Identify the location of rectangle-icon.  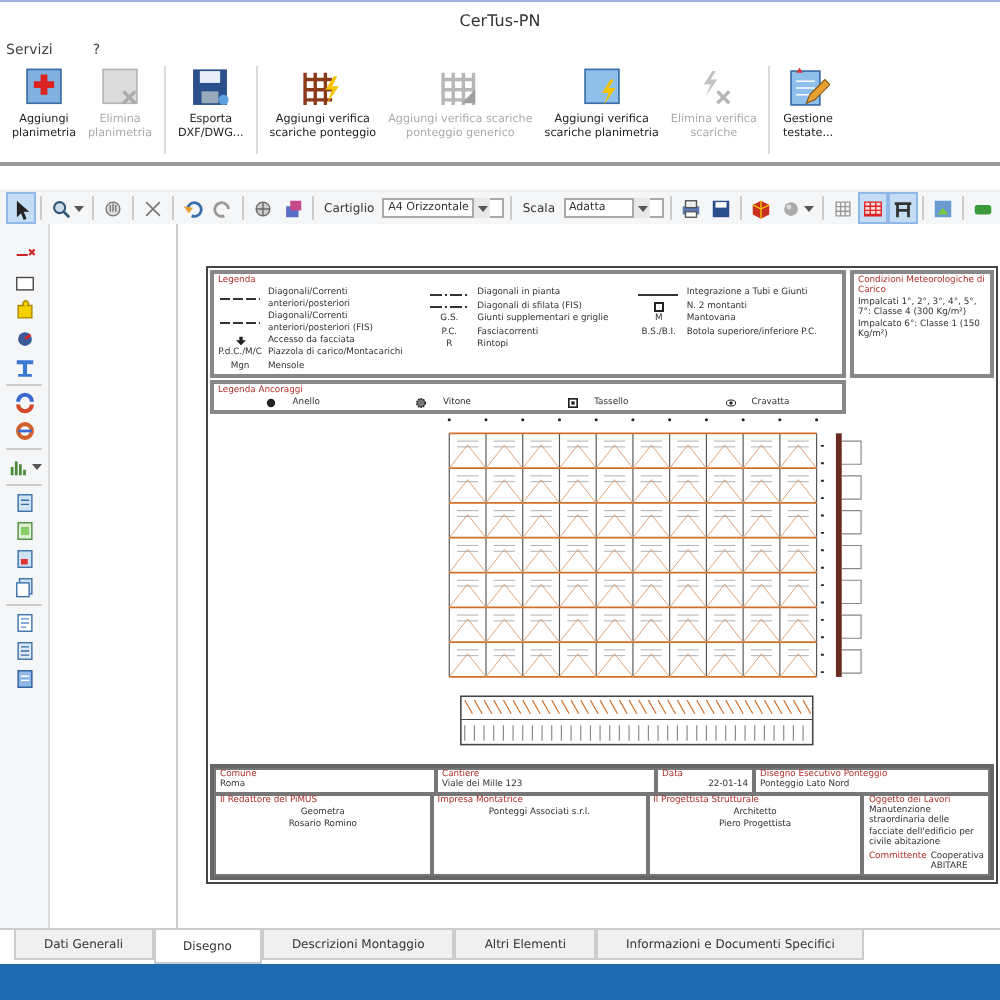
(24, 283).